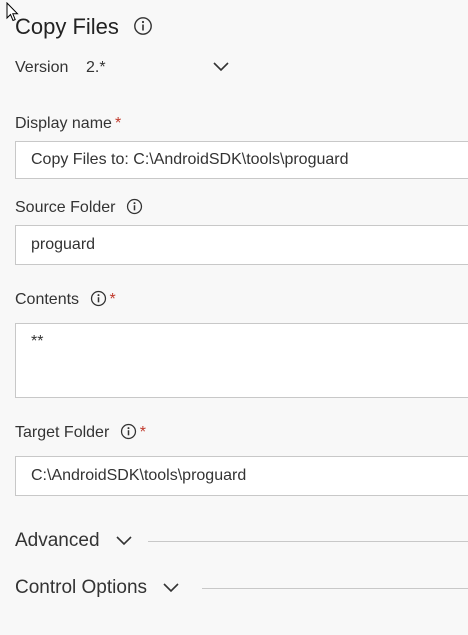 The height and width of the screenshot is (635, 468). Describe the element at coordinates (81, 587) in the screenshot. I see `control-options-section-label: Control Options` at that location.